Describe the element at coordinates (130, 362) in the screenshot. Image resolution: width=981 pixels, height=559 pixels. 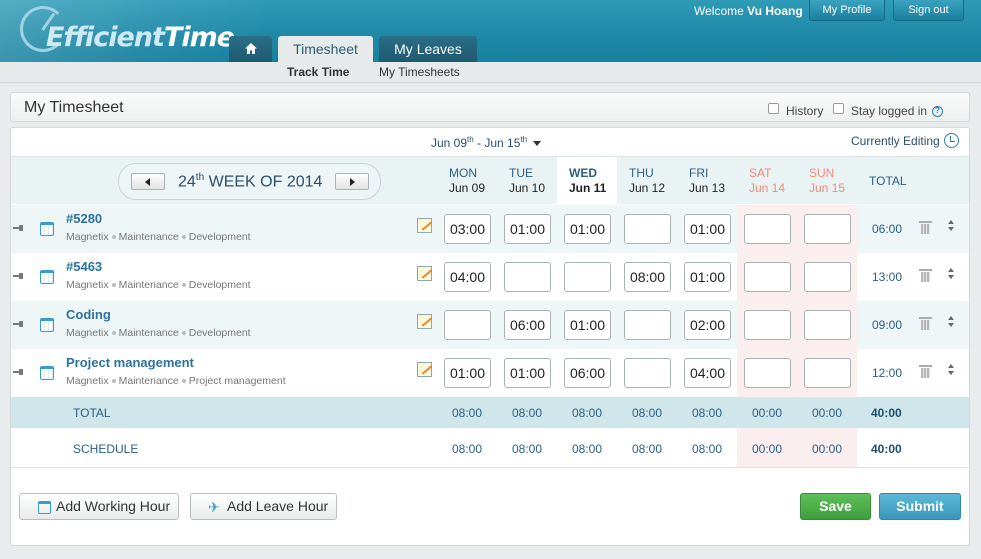
I see `task-name: Project management` at that location.